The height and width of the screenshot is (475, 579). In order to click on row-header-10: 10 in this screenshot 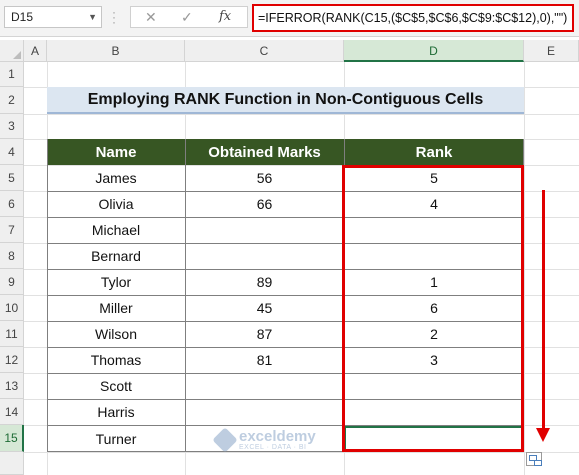, I will do `click(12, 308)`.